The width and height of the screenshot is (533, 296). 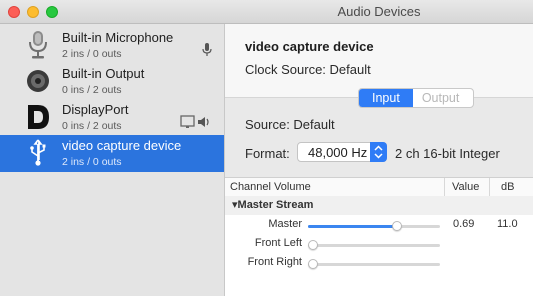 What do you see at coordinates (507, 187) in the screenshot?
I see `column-db: dB` at bounding box center [507, 187].